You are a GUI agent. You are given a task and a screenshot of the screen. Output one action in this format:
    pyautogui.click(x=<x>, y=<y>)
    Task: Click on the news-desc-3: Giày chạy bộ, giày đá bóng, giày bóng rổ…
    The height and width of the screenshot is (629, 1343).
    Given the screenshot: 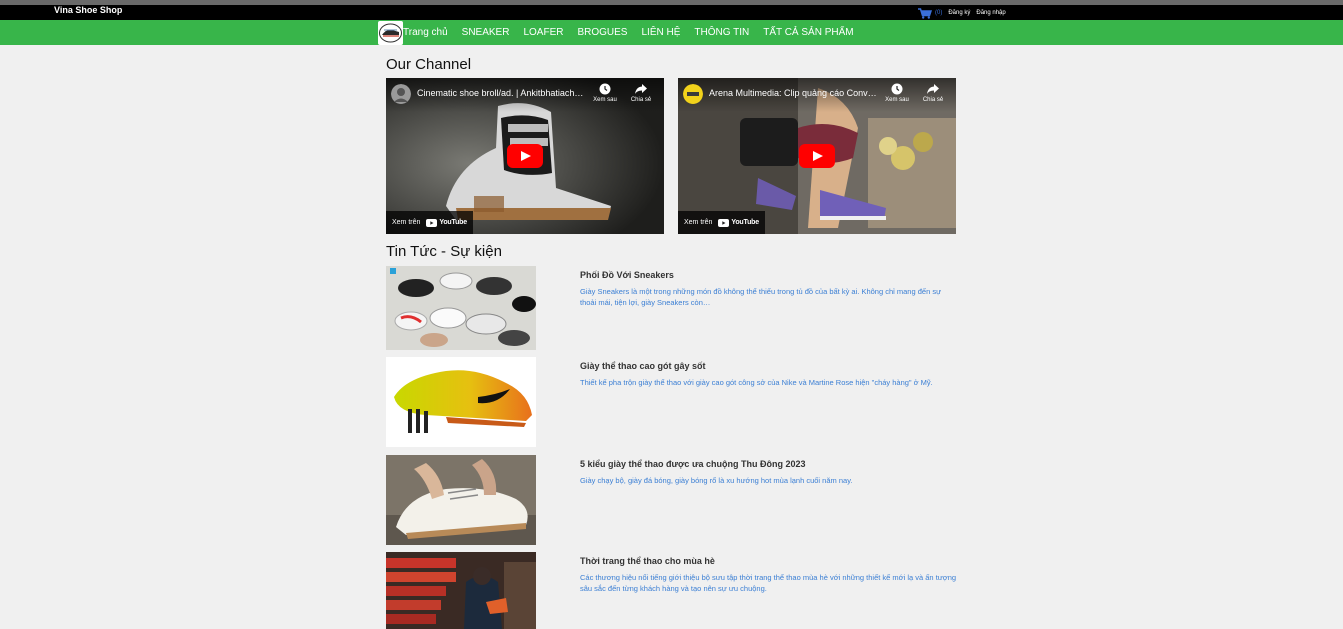 What is the action you would take?
    pyautogui.click(x=769, y=480)
    